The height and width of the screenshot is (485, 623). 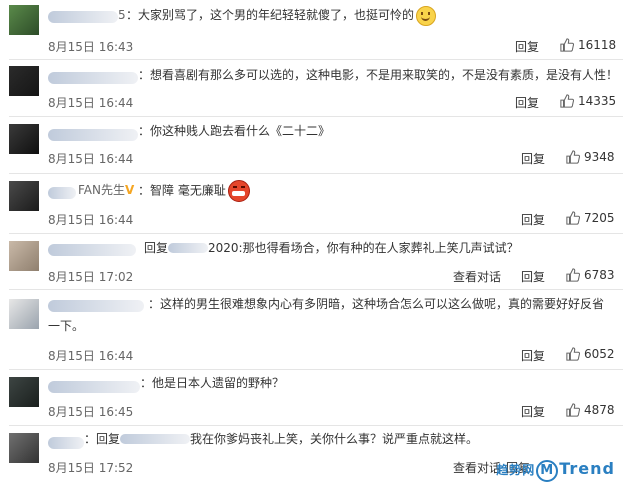 I want to click on comment-text: ：智障 毫无廉耻, so click(x=194, y=191).